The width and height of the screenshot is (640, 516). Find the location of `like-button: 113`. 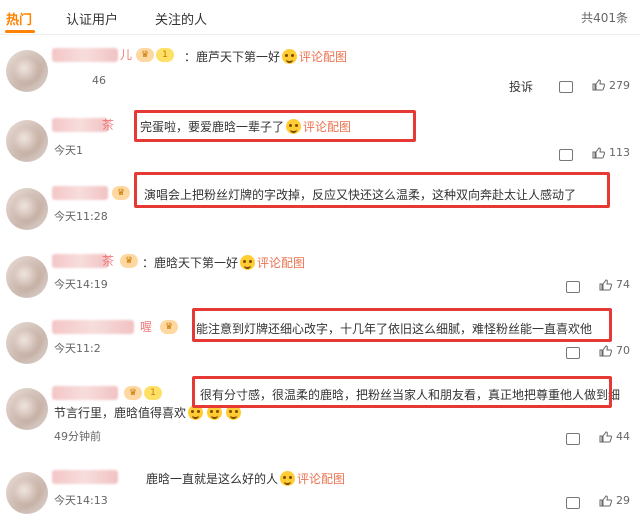

like-button: 113 is located at coordinates (611, 152).